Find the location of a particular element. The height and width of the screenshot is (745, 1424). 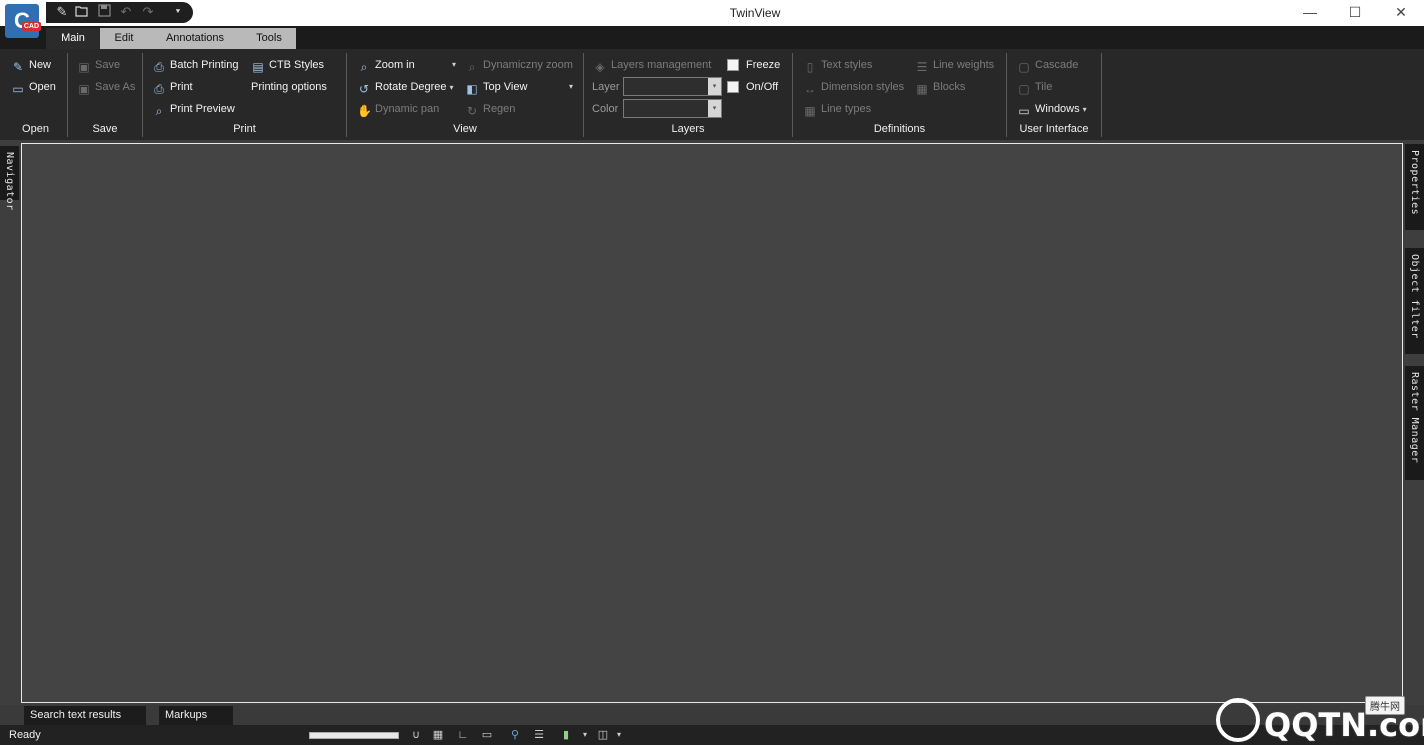

list-icon: ☰ is located at coordinates (539, 735).